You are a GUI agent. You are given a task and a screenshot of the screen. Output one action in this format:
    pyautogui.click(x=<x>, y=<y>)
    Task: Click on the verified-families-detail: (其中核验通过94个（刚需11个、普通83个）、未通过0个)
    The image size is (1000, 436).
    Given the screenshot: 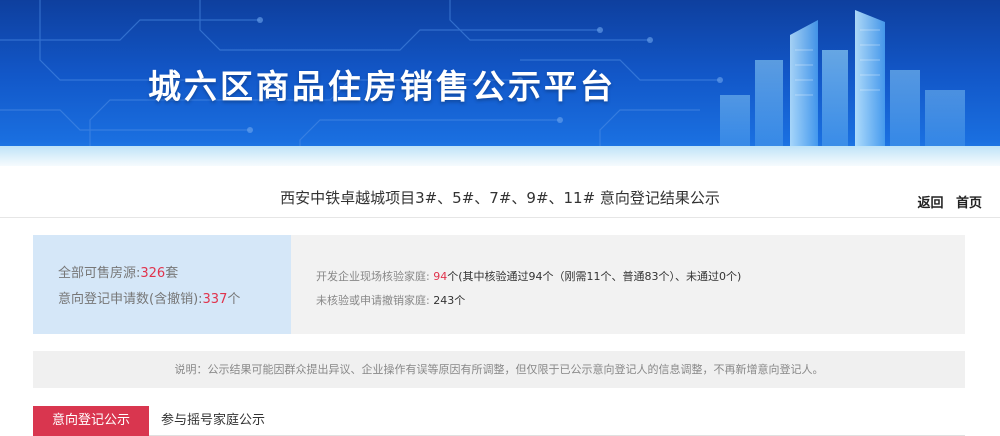 What is the action you would take?
    pyautogui.click(x=600, y=276)
    